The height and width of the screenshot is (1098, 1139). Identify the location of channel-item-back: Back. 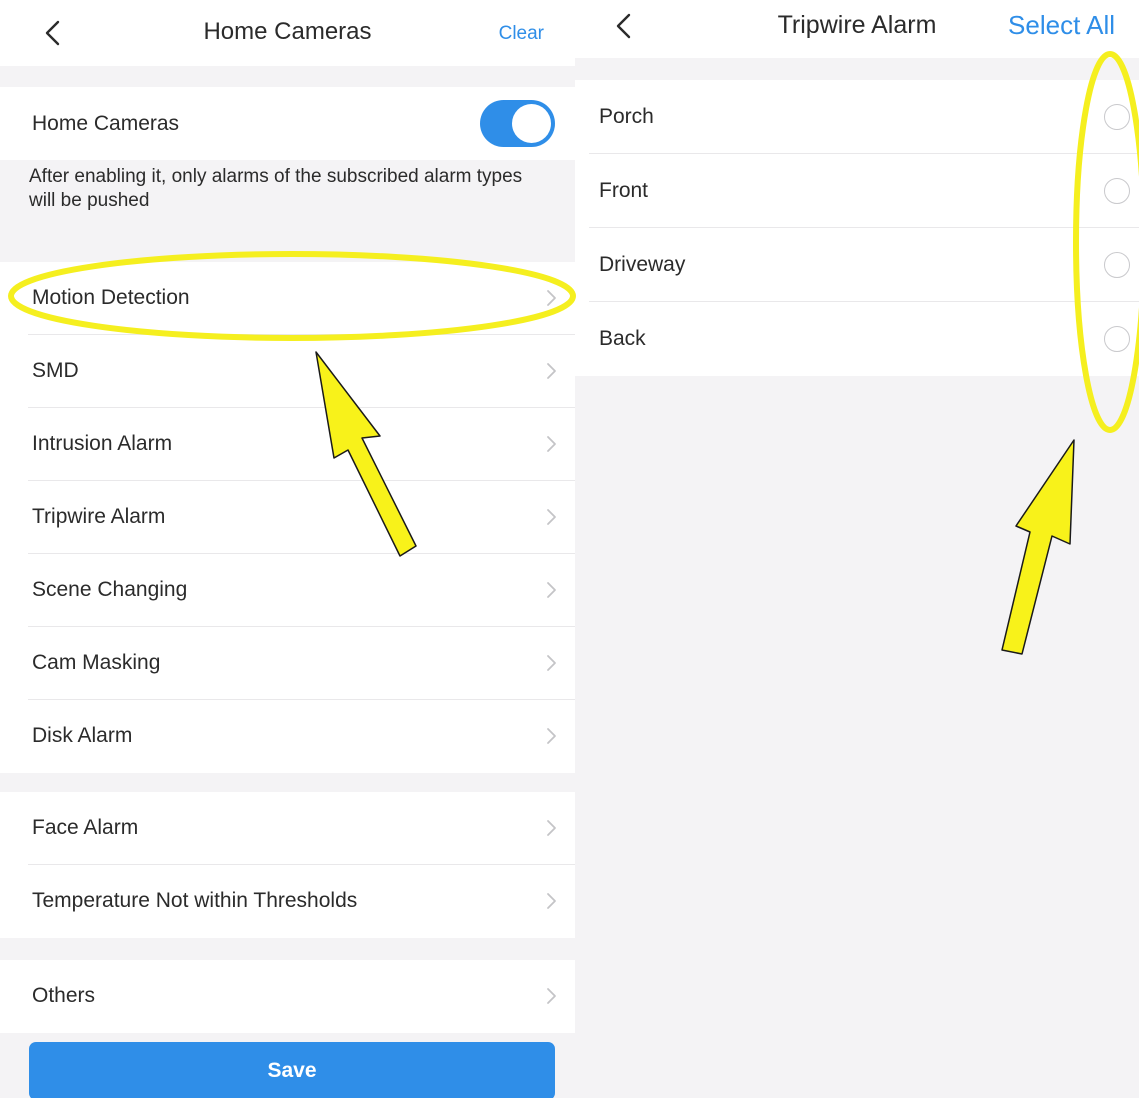
(857, 339).